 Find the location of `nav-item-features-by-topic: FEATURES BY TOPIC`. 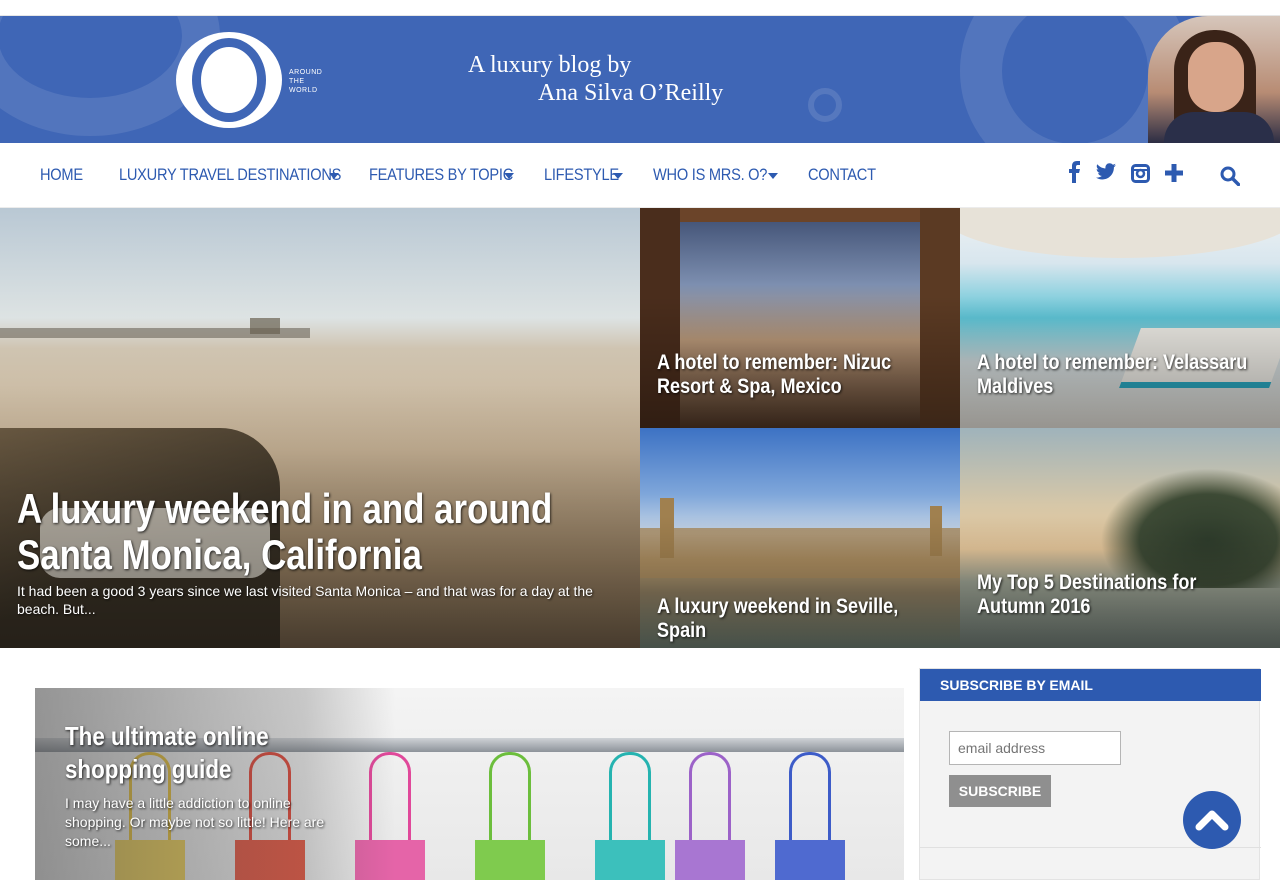

nav-item-features-by-topic: FEATURES BY TOPIC is located at coordinates (441, 175).